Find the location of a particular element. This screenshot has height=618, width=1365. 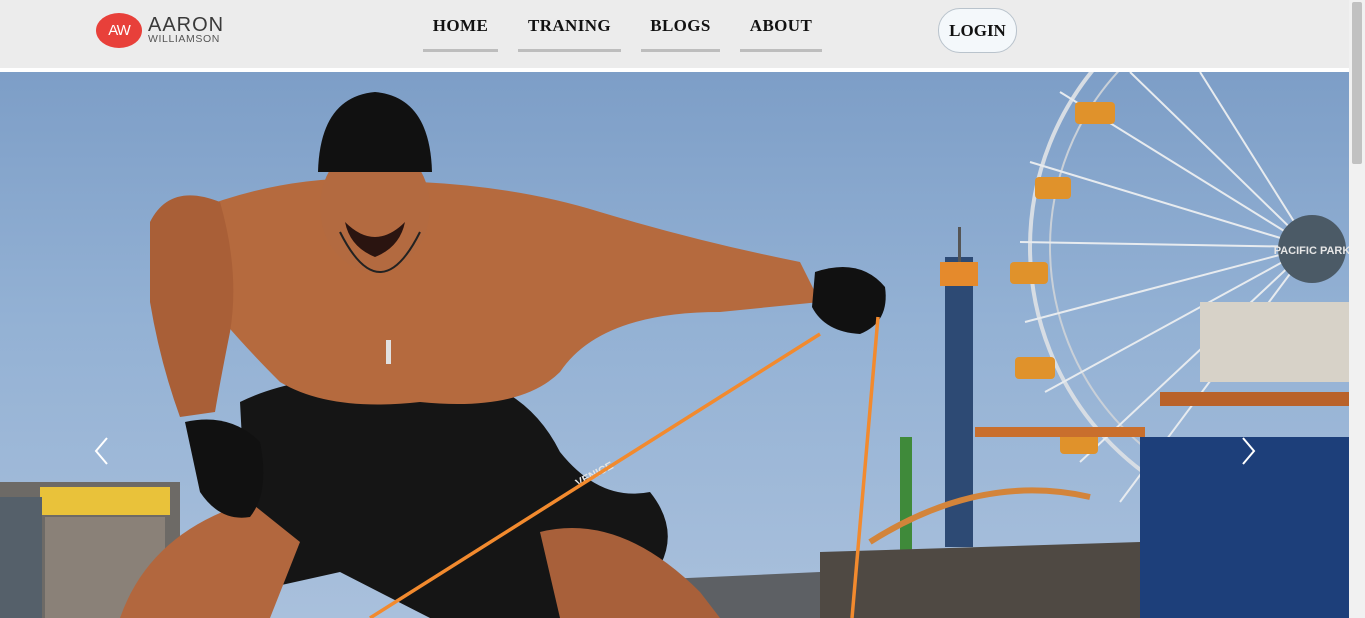

carousel-prev-button is located at coordinates (103, 450).